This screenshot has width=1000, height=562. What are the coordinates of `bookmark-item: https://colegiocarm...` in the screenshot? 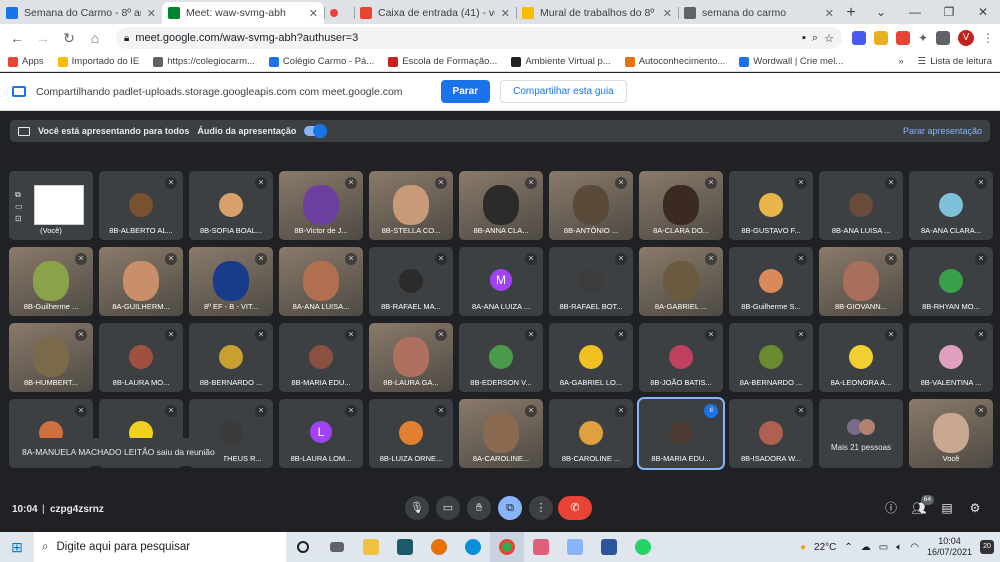 It's located at (204, 61).